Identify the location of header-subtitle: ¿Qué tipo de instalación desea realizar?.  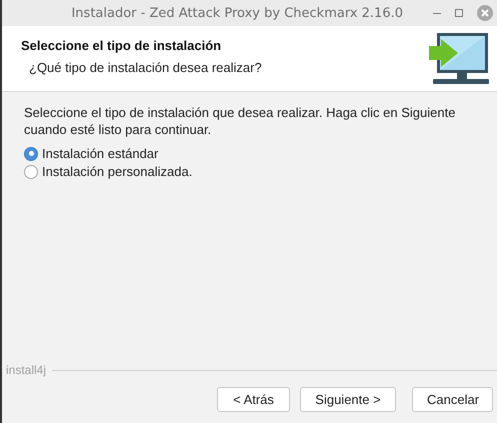
(145, 67).